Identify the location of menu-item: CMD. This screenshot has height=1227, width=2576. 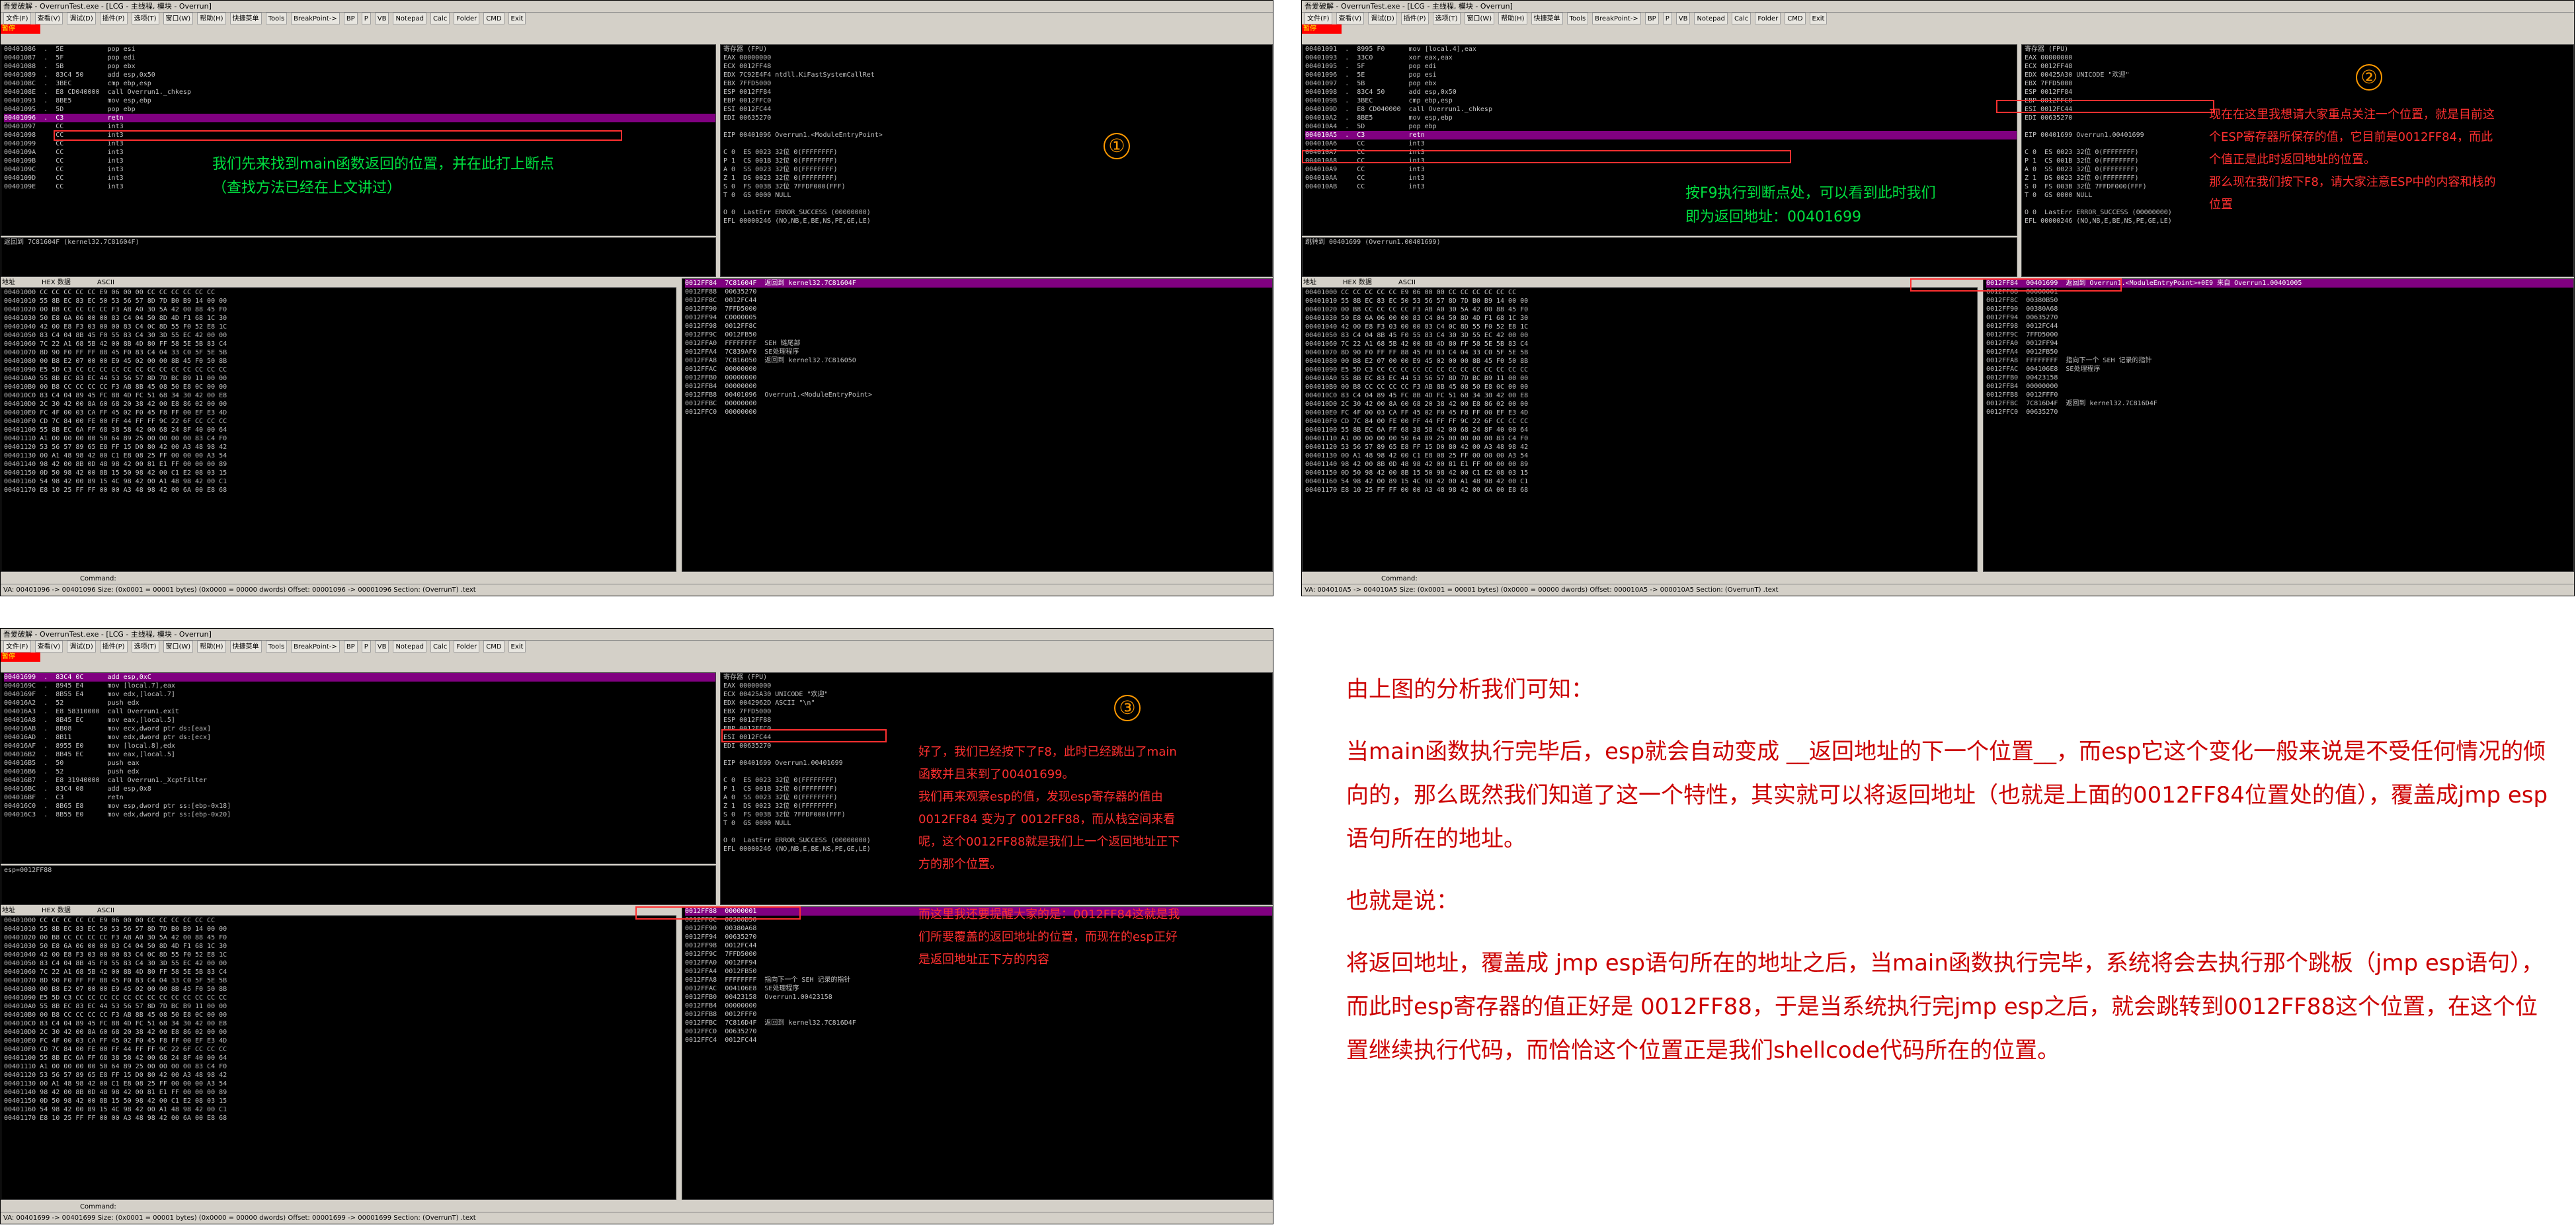
(494, 18).